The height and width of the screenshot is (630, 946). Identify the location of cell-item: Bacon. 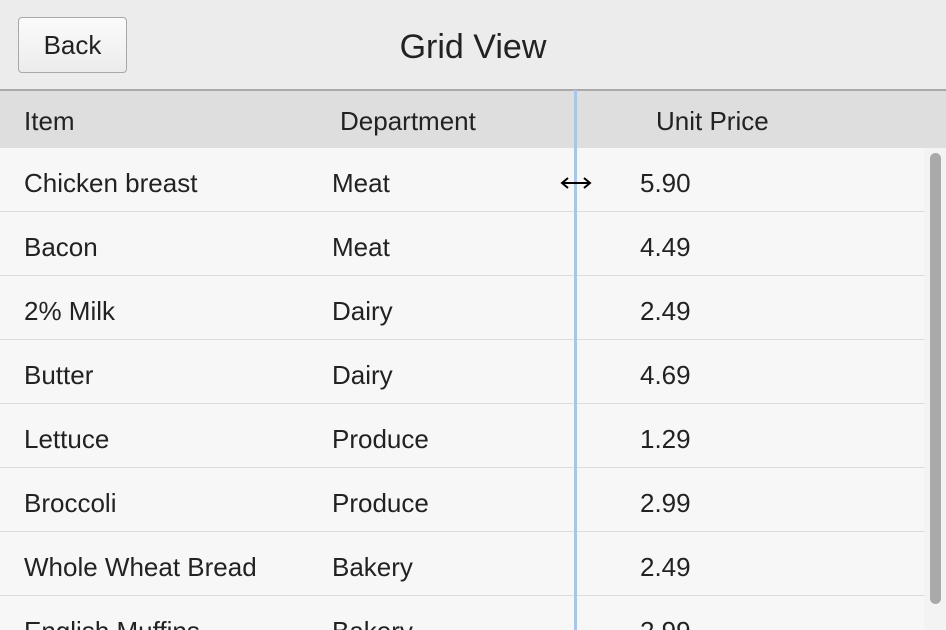
(61, 247).